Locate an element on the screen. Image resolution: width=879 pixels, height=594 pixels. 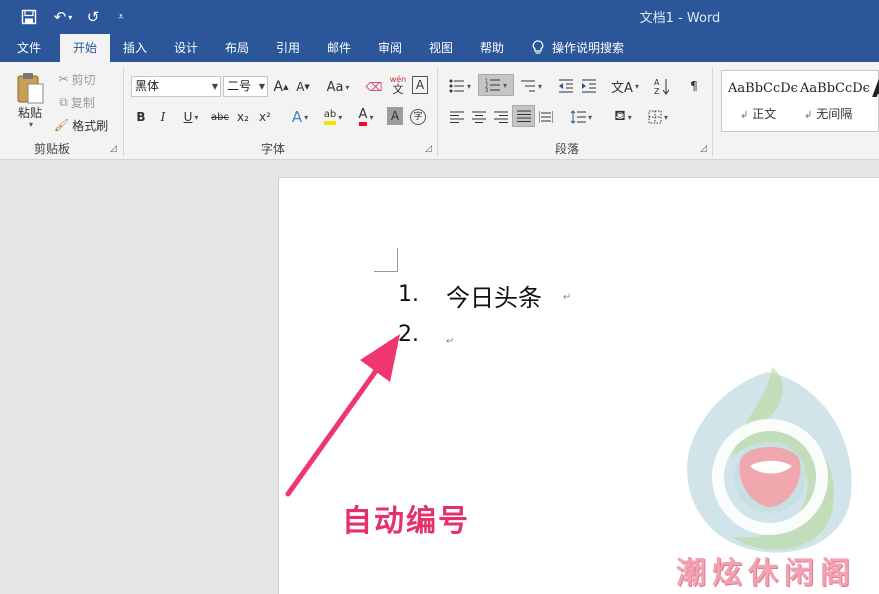
paragraph-group-label: 段落 is located at coordinates (567, 149).